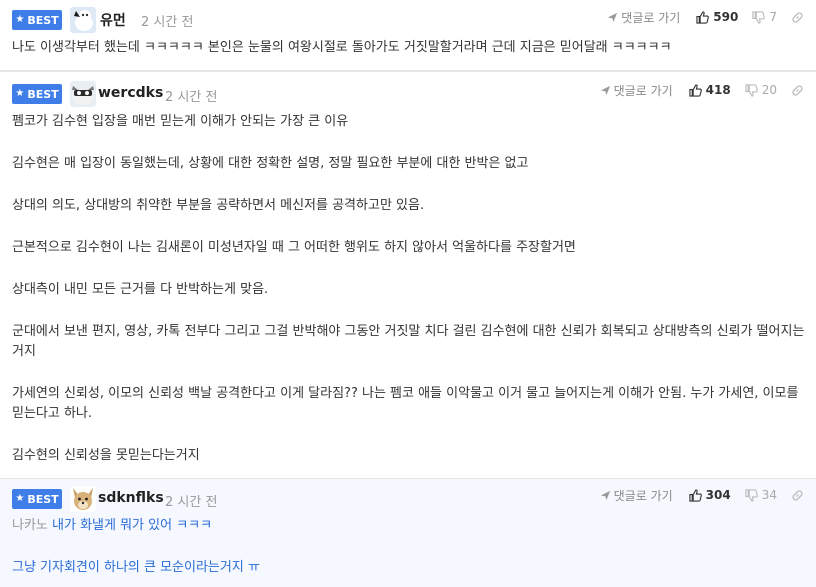 Image resolution: width=816 pixels, height=587 pixels. I want to click on comment-actions: 댓글로 가기 590 7, so click(705, 17).